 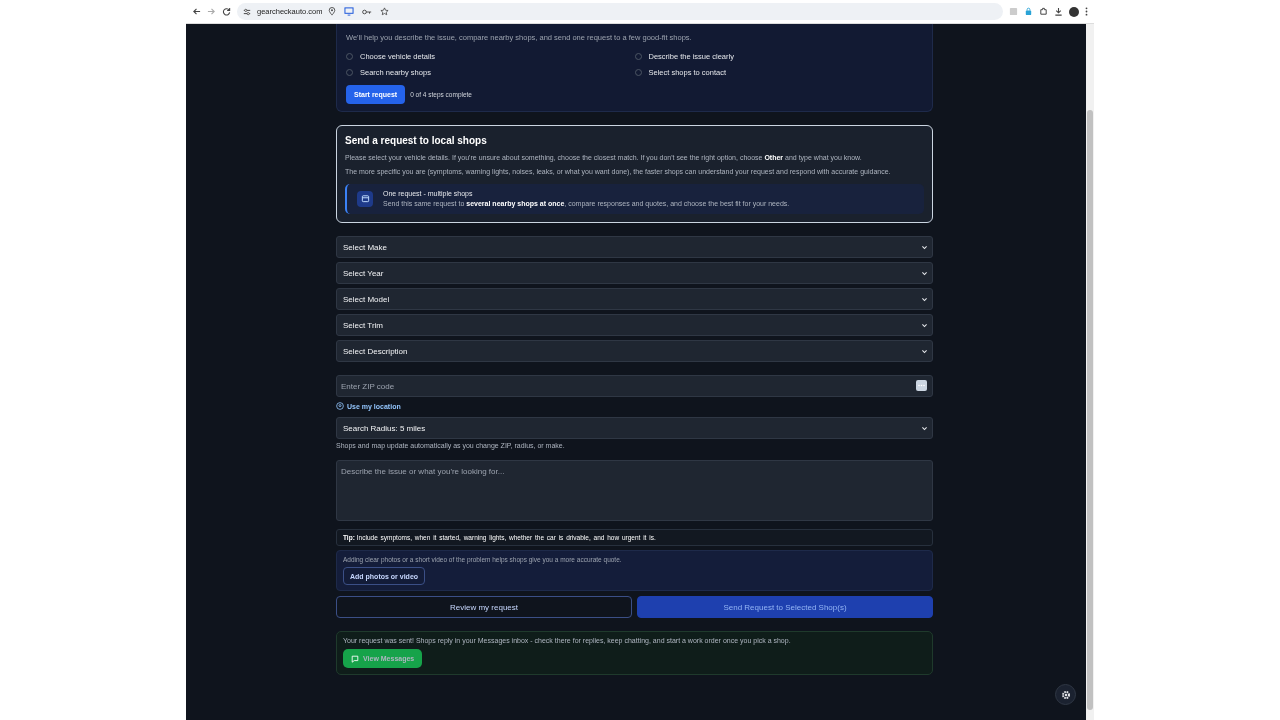 I want to click on select-dropdown: Select Year, so click(x=634, y=273).